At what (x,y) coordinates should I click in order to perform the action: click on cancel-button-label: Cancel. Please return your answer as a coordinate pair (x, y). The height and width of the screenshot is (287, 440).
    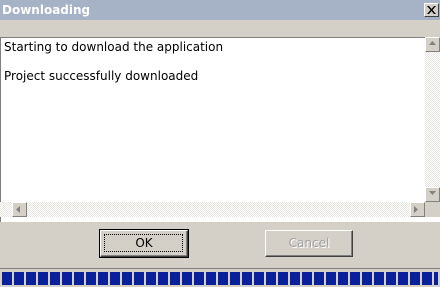
    Looking at the image, I should click on (309, 243).